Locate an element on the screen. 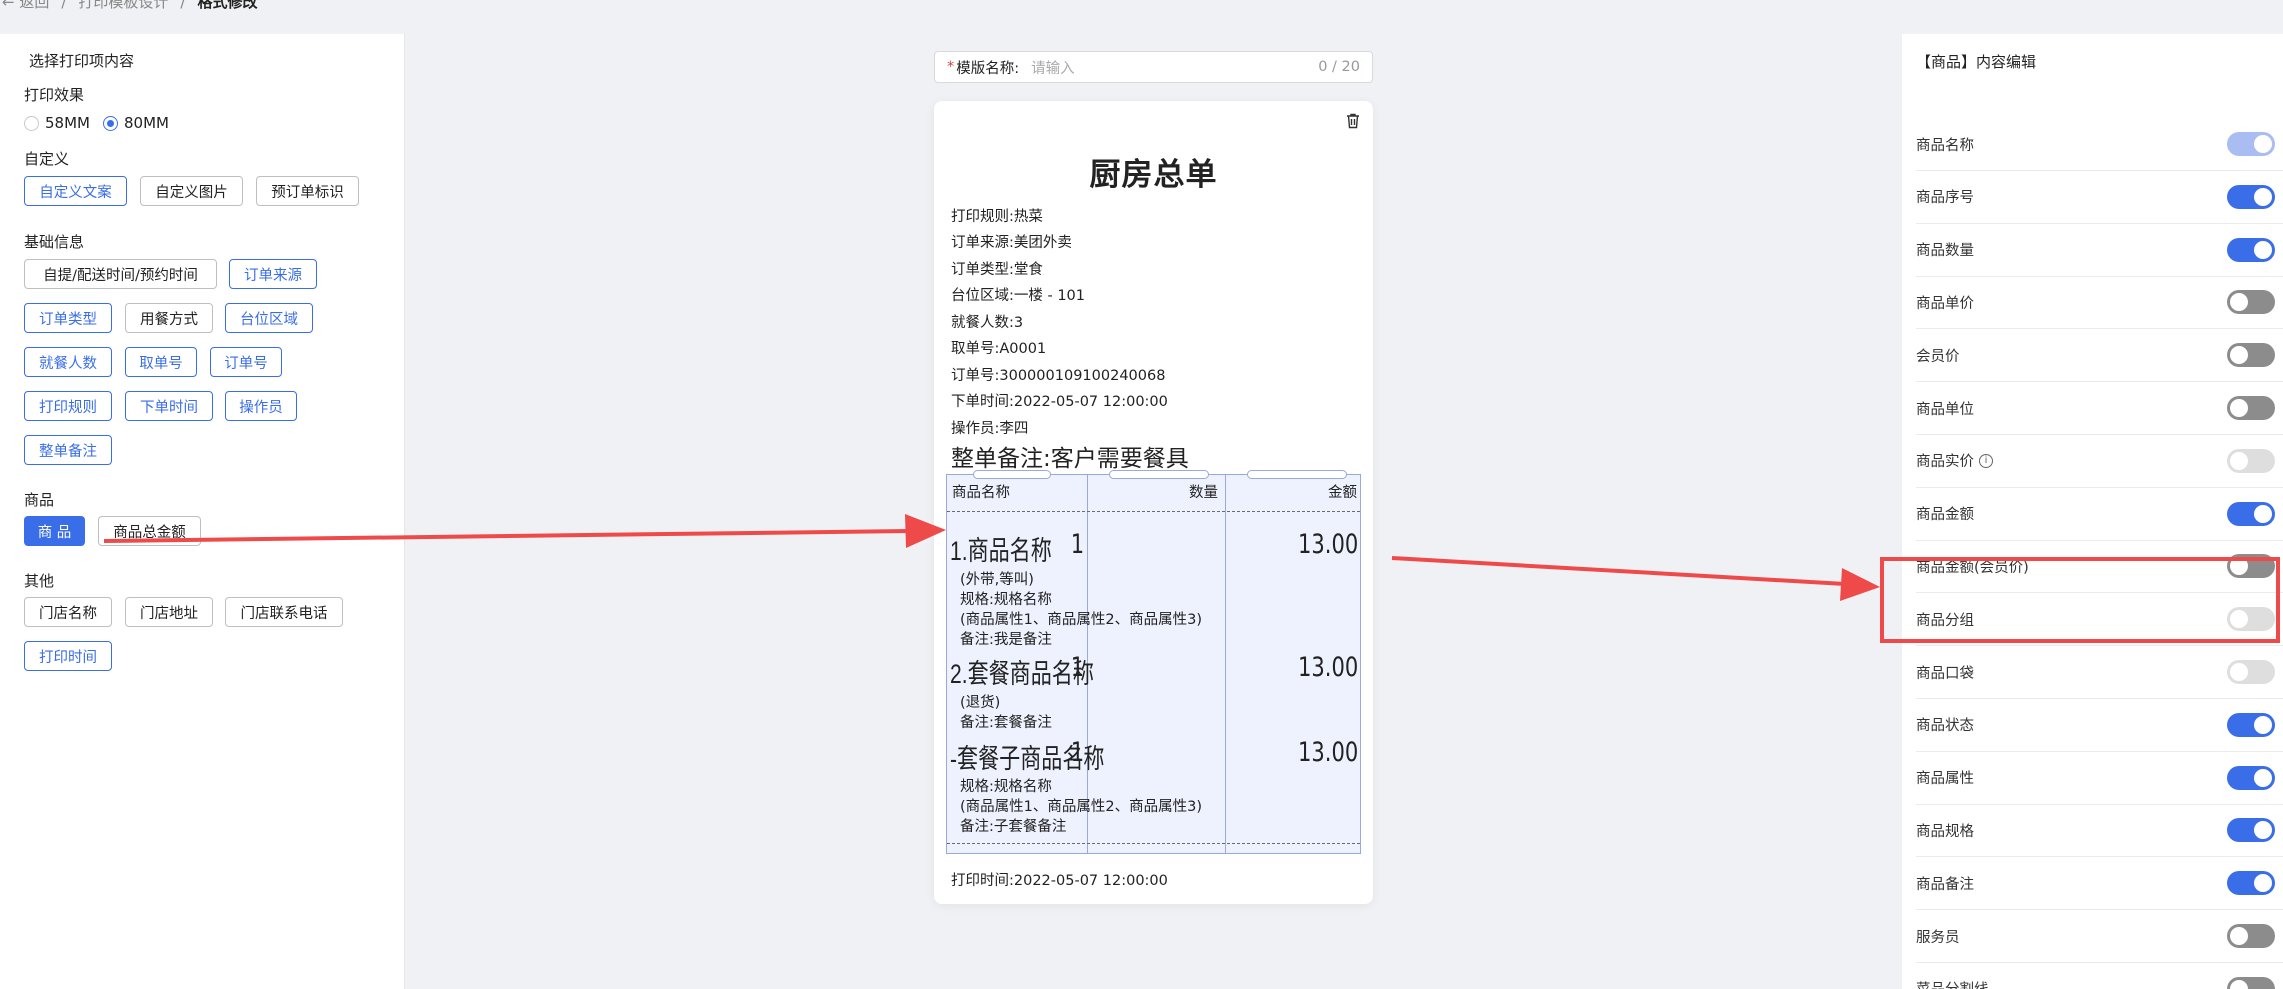 This screenshot has width=2283, height=989. chip-pickup-number: 取单号 is located at coordinates (161, 362).